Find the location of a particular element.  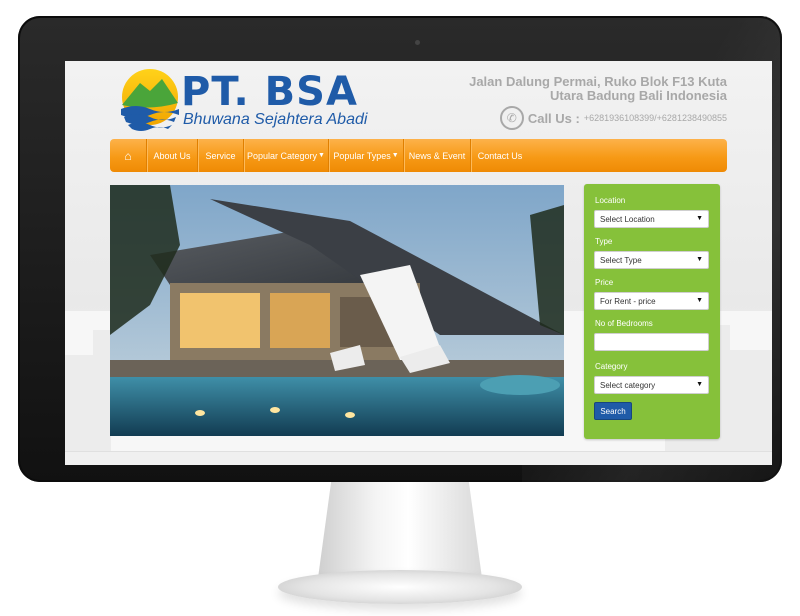

category-select: Select category ▼ is located at coordinates (651, 385).